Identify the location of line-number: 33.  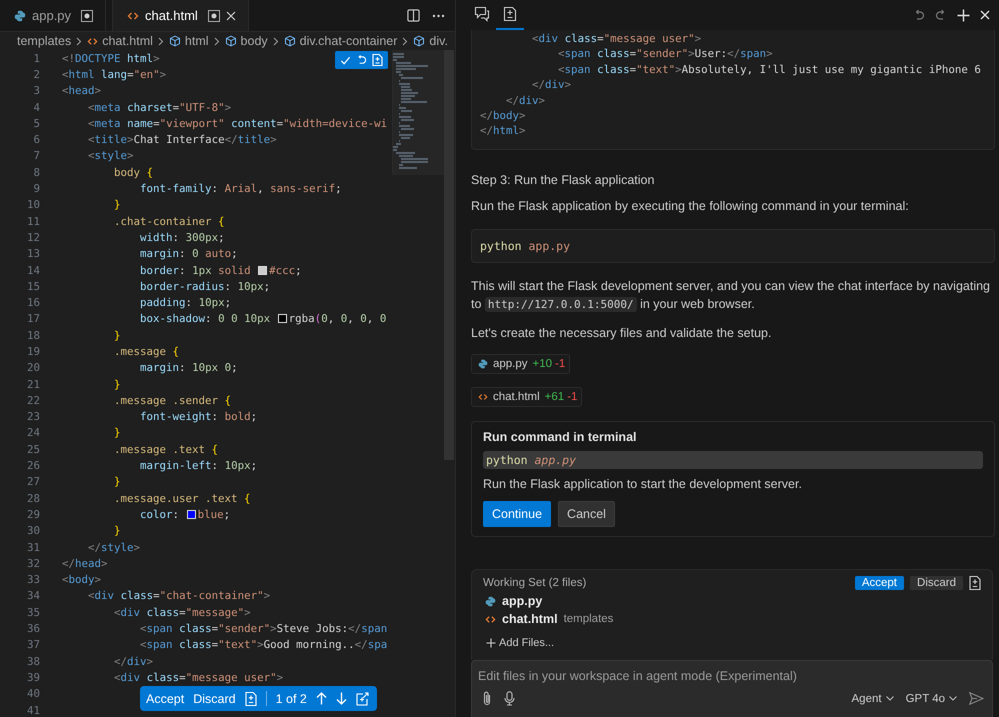
(33, 579).